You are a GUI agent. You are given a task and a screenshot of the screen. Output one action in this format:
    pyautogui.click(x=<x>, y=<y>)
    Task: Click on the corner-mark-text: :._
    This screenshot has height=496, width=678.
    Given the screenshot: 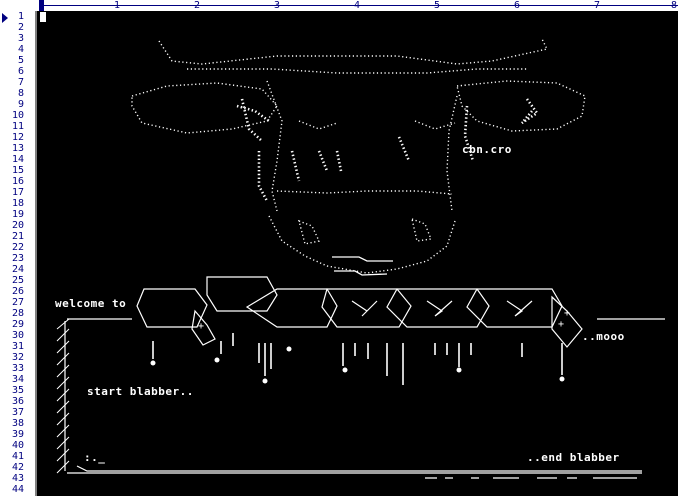 What is the action you would take?
    pyautogui.click(x=95, y=457)
    